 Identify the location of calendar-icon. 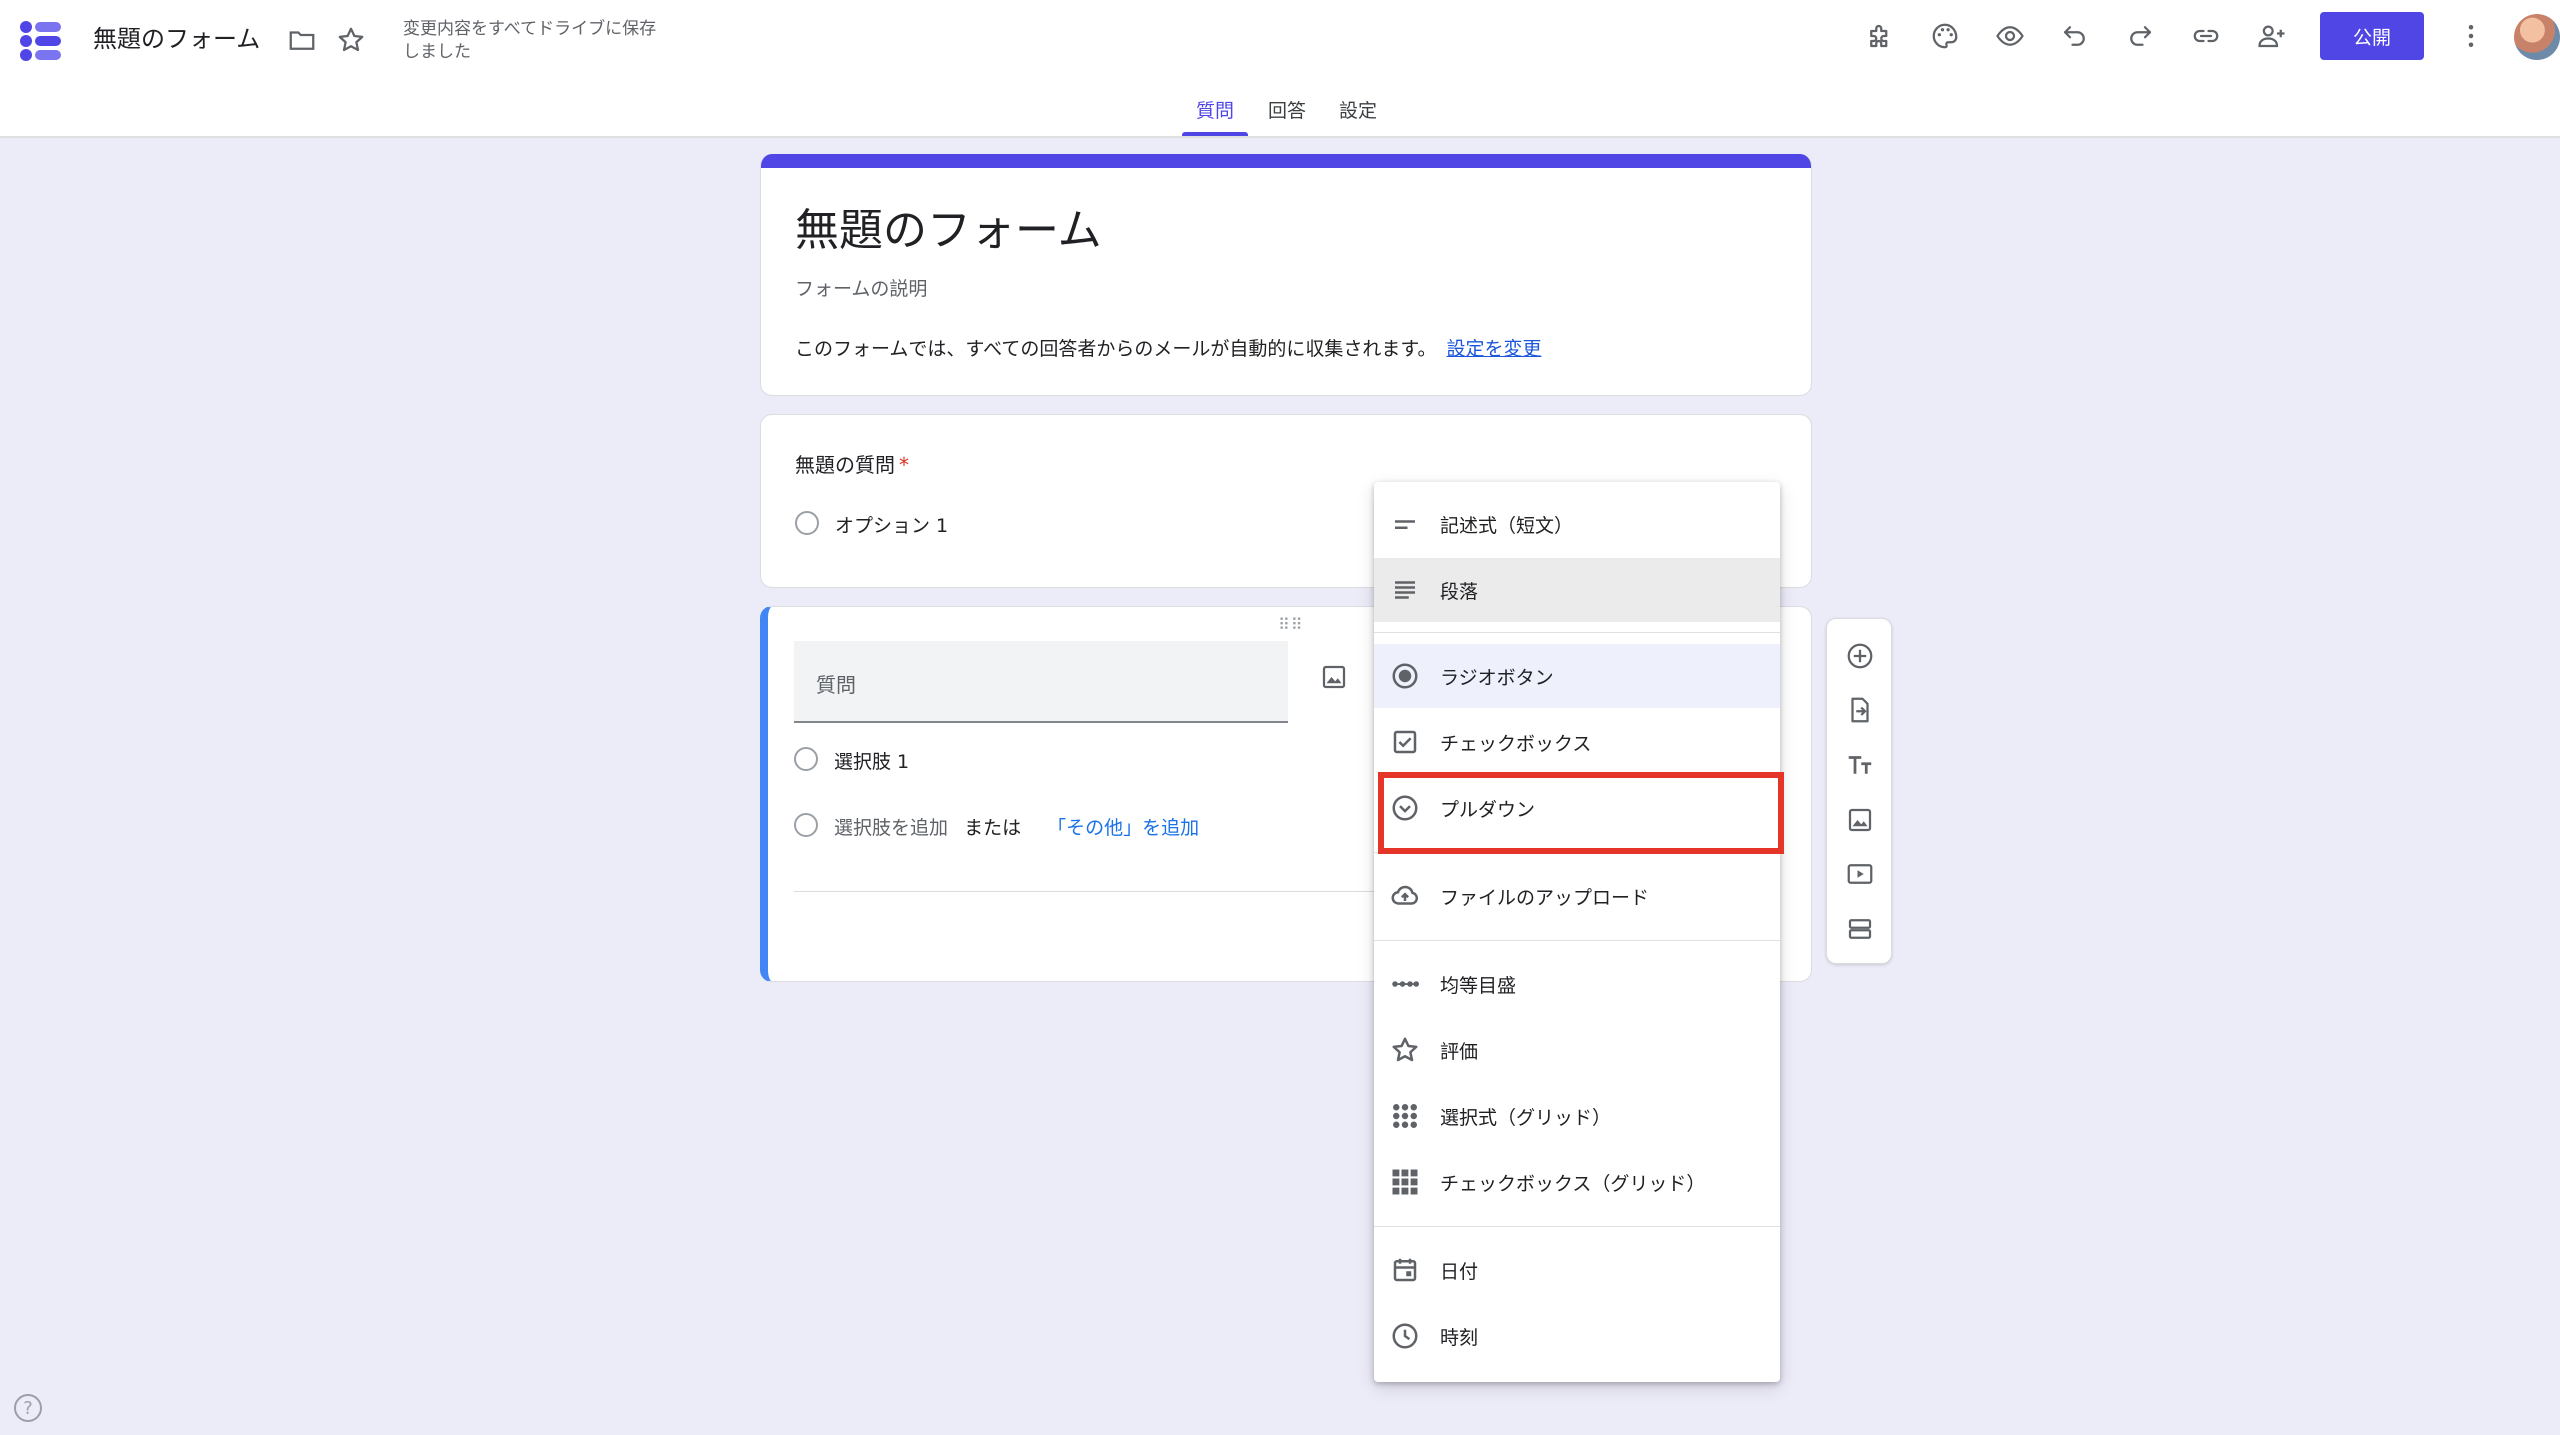
(1405, 1270).